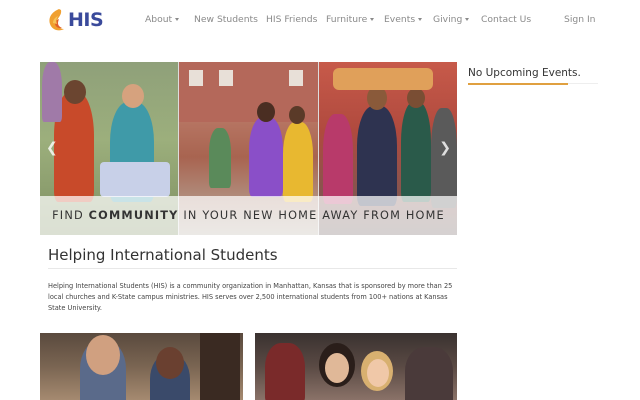  I want to click on nav-his-friends-label: HIS Friends, so click(292, 19).